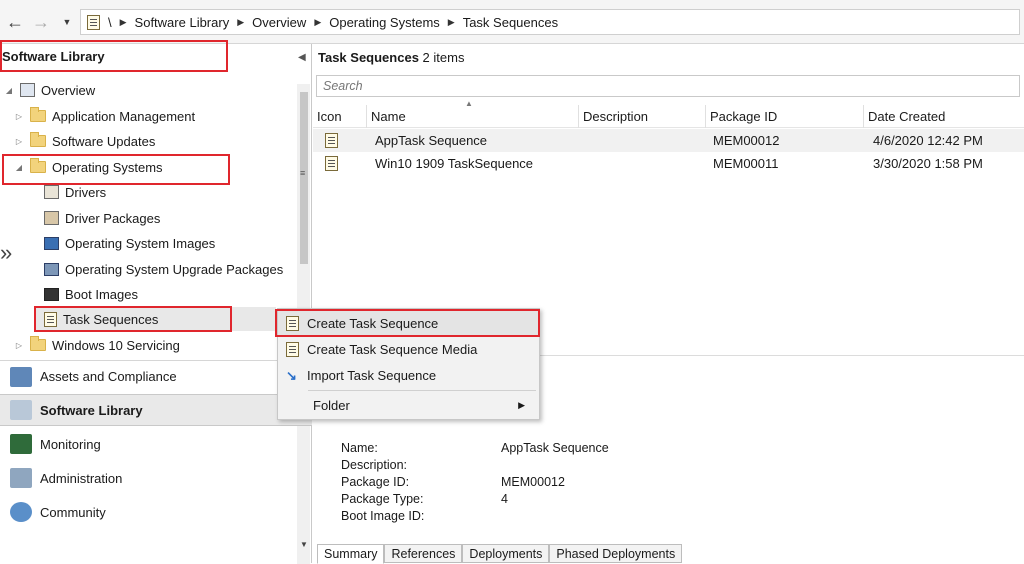  I want to click on tree-item-boot-images: Boot Images, so click(91, 294).